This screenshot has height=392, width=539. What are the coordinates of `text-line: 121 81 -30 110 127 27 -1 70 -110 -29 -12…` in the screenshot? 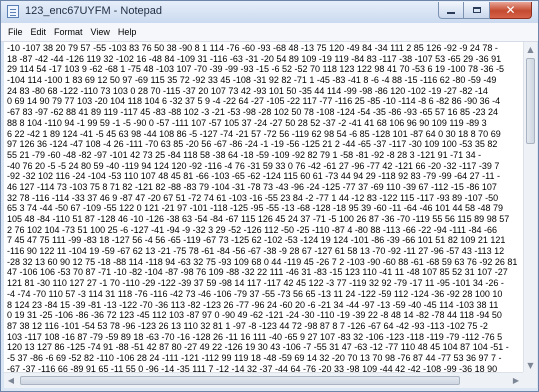 It's located at (255, 283).